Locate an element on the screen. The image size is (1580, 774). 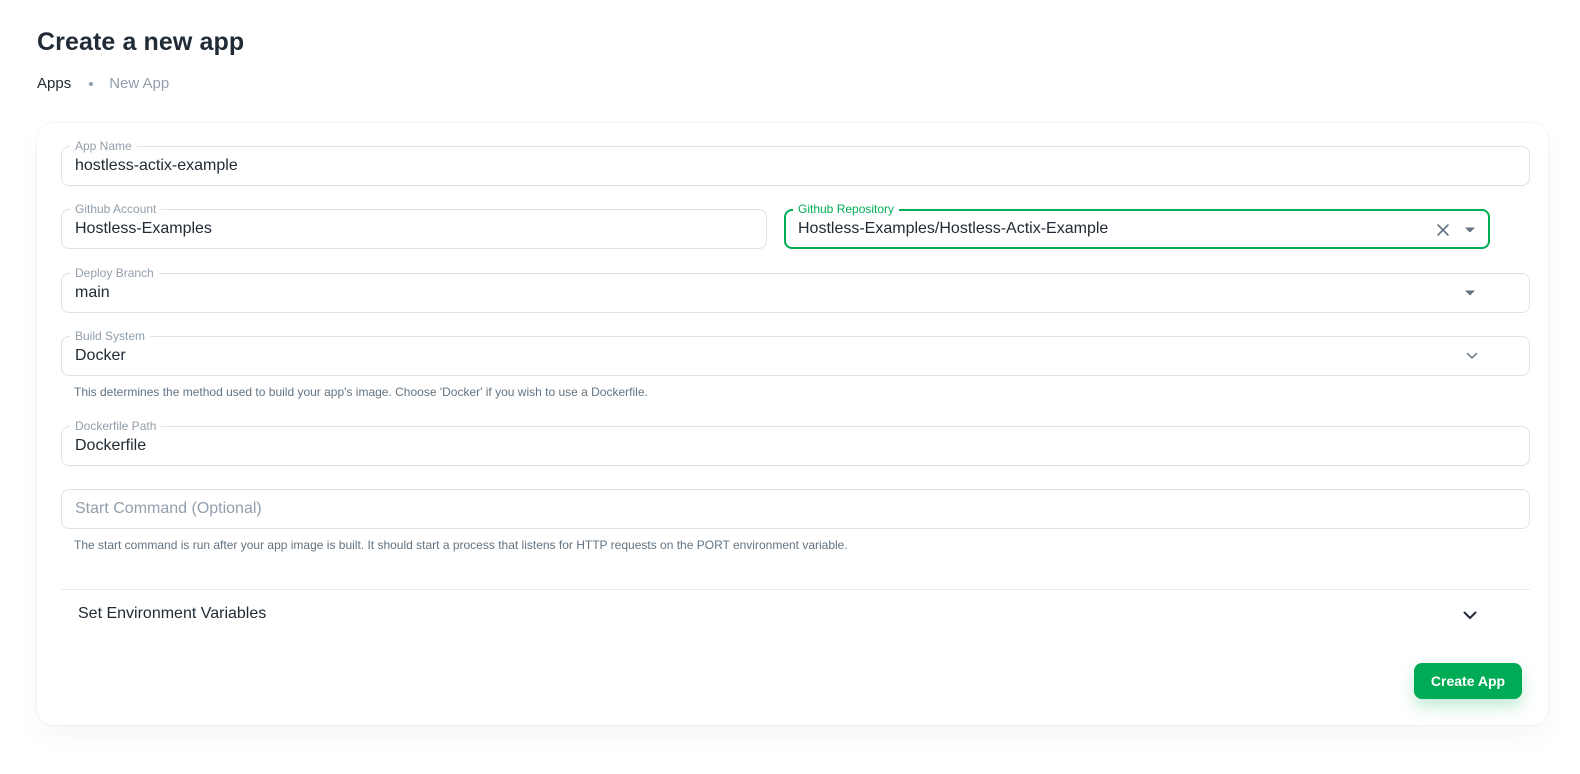
dockerfile-path-label: Dockerfile Path is located at coordinates (116, 426).